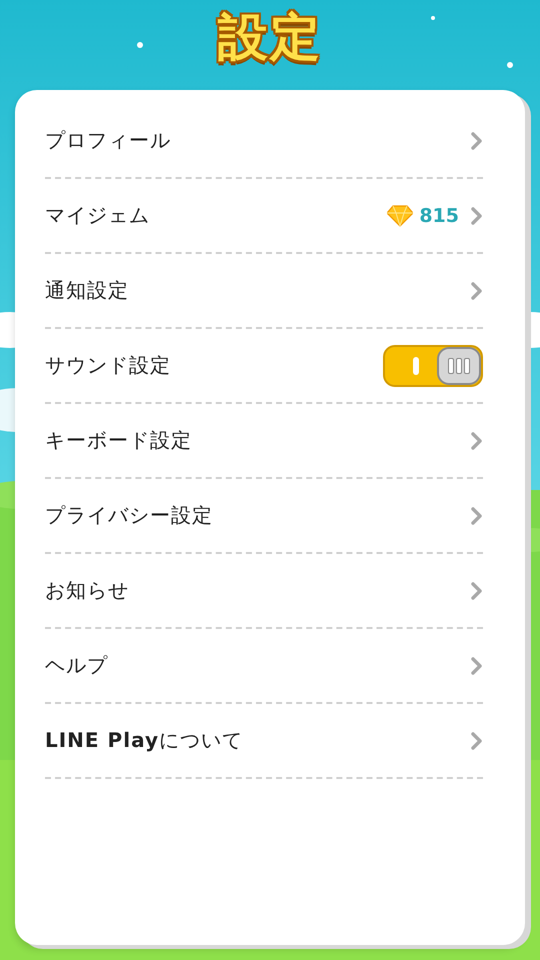 Image resolution: width=540 pixels, height=960 pixels. Describe the element at coordinates (264, 366) in the screenshot. I see `settings-row: サウンド設定` at that location.